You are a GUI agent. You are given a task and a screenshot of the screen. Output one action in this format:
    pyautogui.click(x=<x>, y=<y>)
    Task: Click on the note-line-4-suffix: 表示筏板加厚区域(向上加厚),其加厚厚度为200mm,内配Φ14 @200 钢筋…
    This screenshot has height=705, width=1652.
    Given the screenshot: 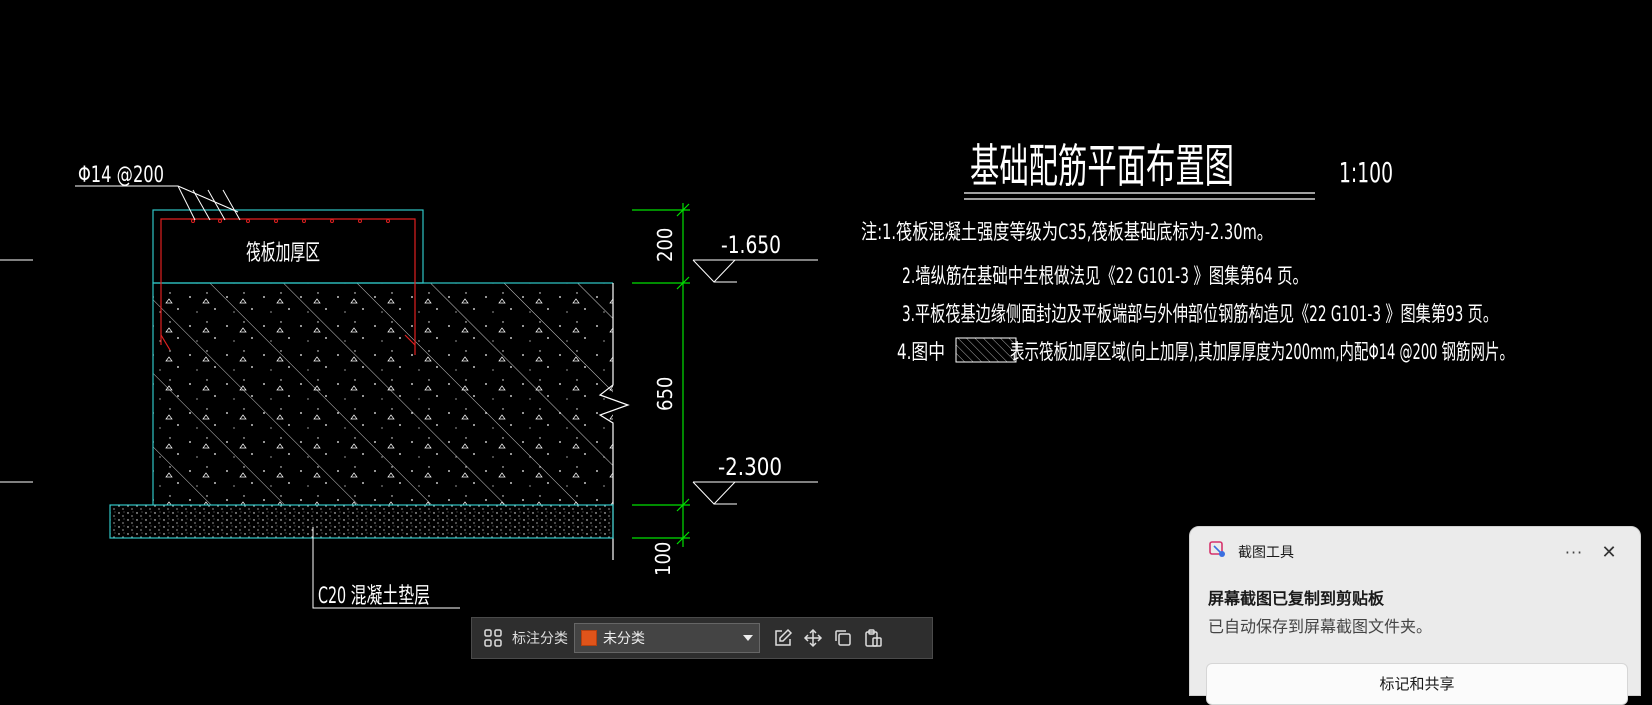 What is the action you would take?
    pyautogui.click(x=1262, y=352)
    